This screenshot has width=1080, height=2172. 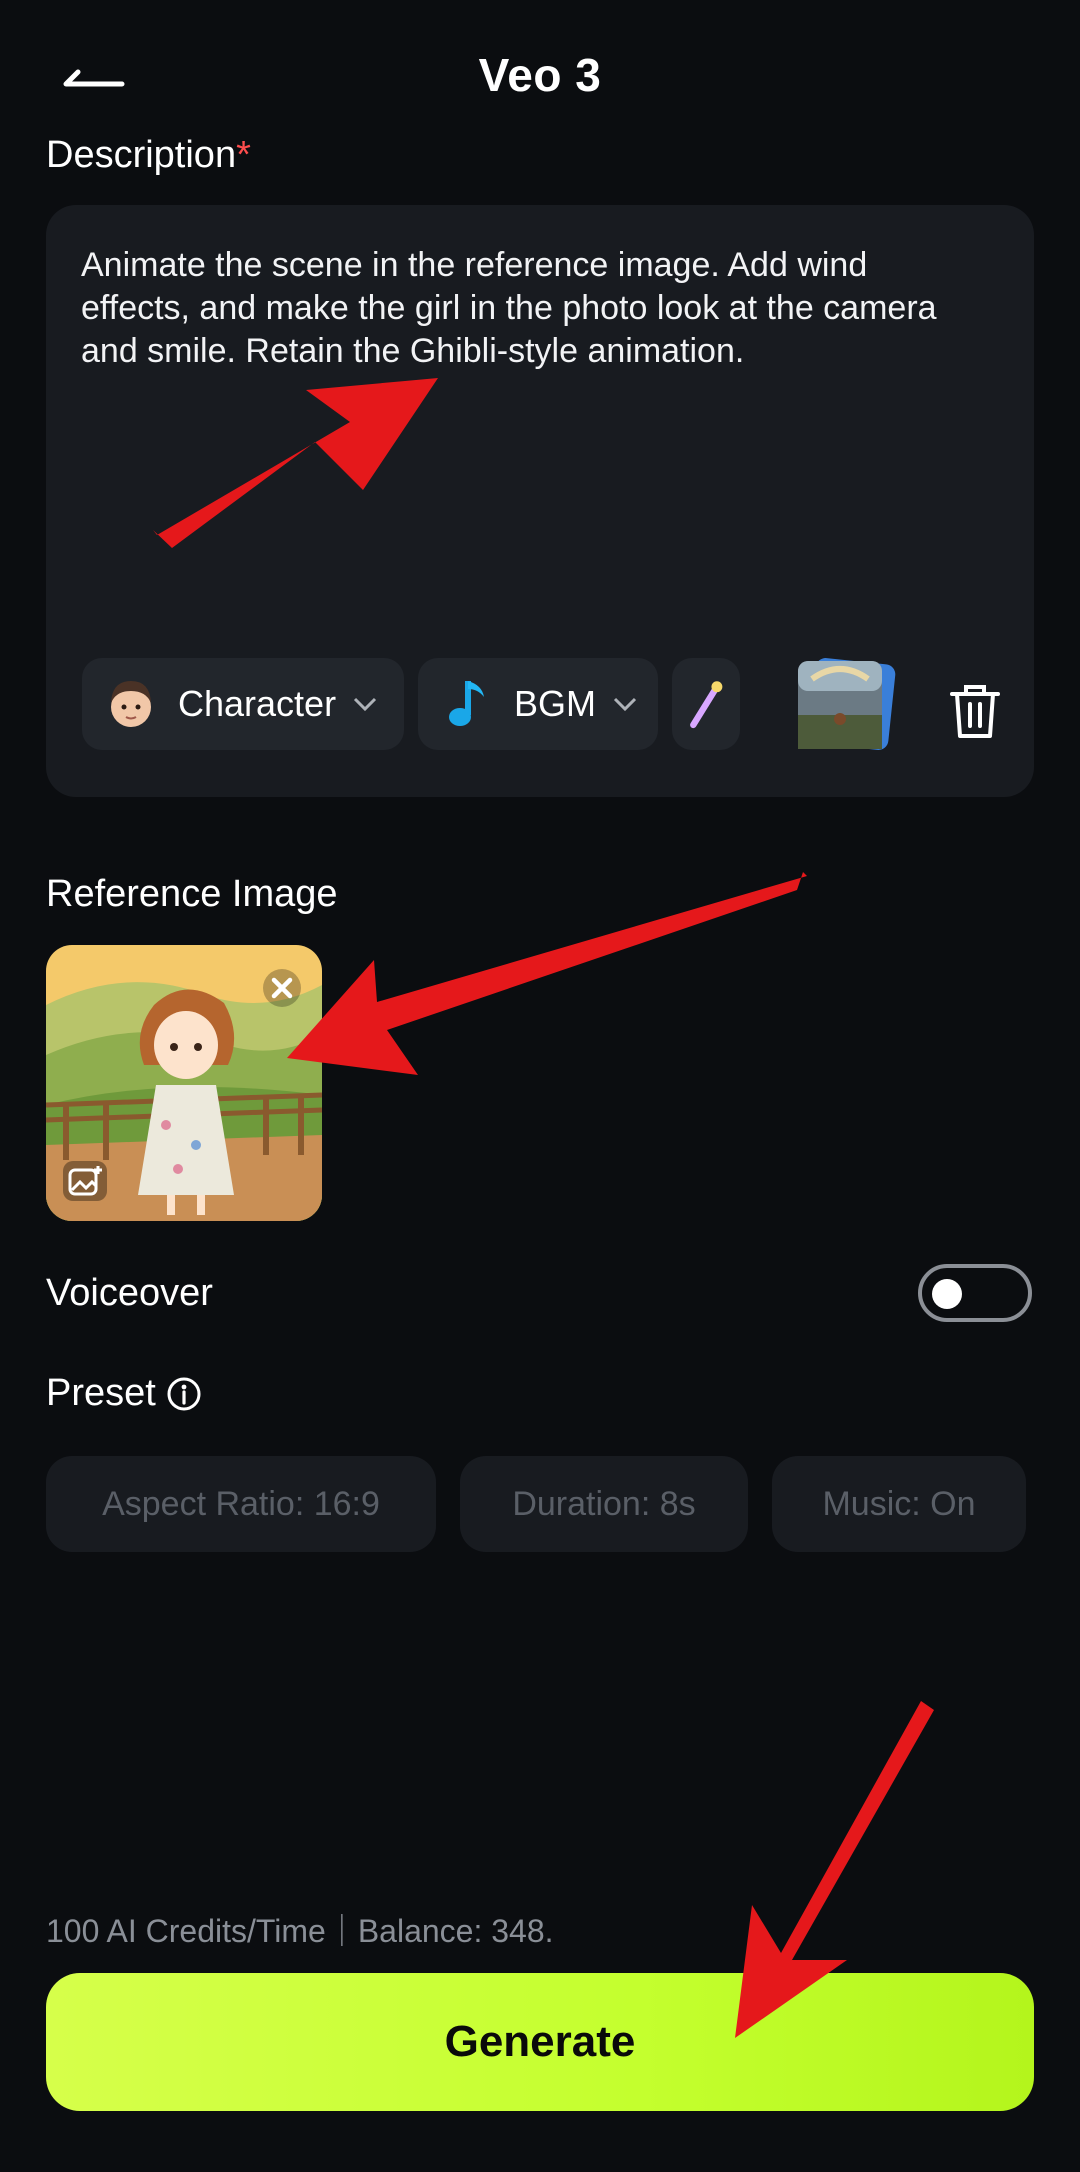 What do you see at coordinates (184, 1394) in the screenshot?
I see `info-icon` at bounding box center [184, 1394].